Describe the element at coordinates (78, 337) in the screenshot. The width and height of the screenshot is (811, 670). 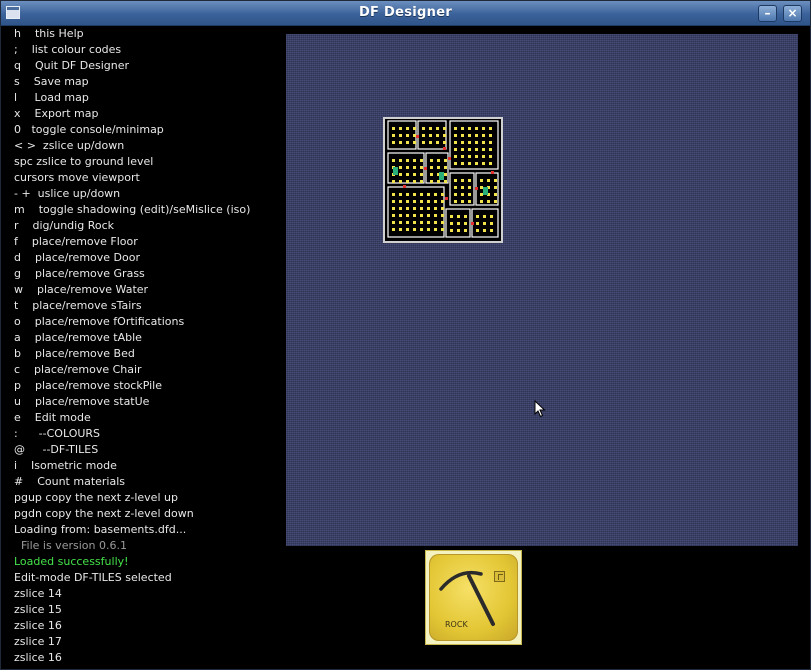
I see `console-line: a place/remove tAble` at that location.